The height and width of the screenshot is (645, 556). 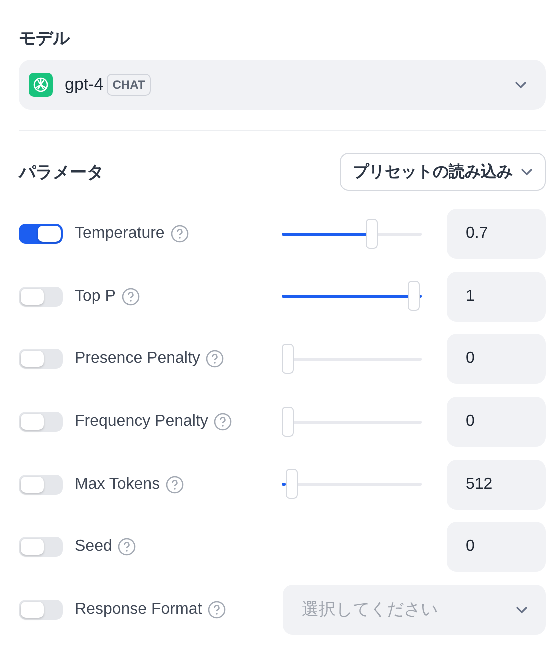 What do you see at coordinates (282, 85) in the screenshot?
I see `model-select: gpt-4 CHAT` at bounding box center [282, 85].